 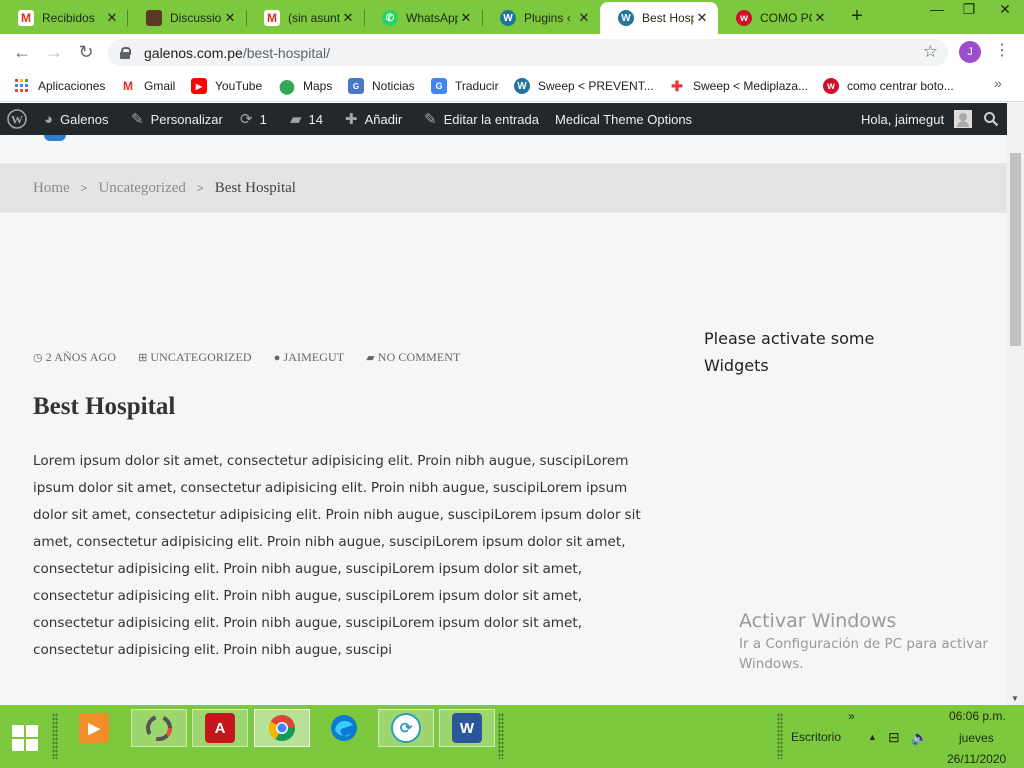 I want to click on comments-count: 14, so click(x=316, y=119).